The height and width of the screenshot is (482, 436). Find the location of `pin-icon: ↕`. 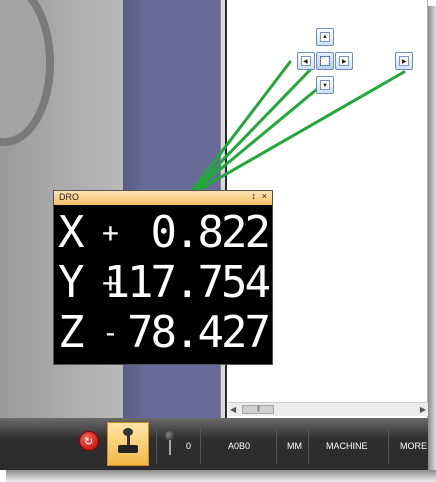

pin-icon: ↕ is located at coordinates (254, 196).